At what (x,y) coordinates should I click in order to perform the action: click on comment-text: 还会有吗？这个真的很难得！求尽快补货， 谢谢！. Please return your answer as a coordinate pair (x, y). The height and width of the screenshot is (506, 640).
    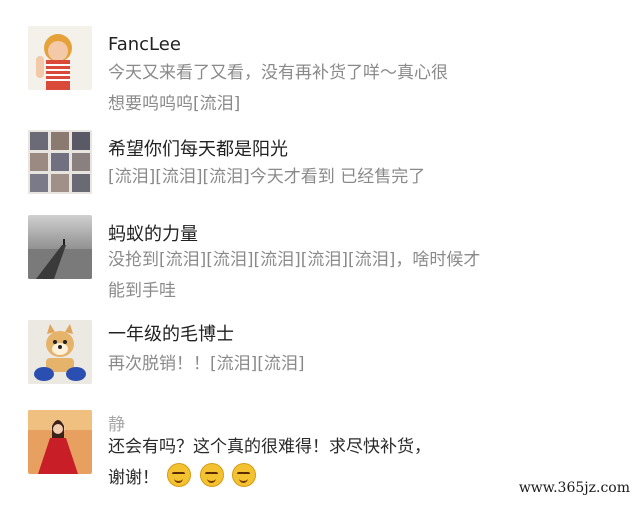
    Looking at the image, I should click on (318, 463).